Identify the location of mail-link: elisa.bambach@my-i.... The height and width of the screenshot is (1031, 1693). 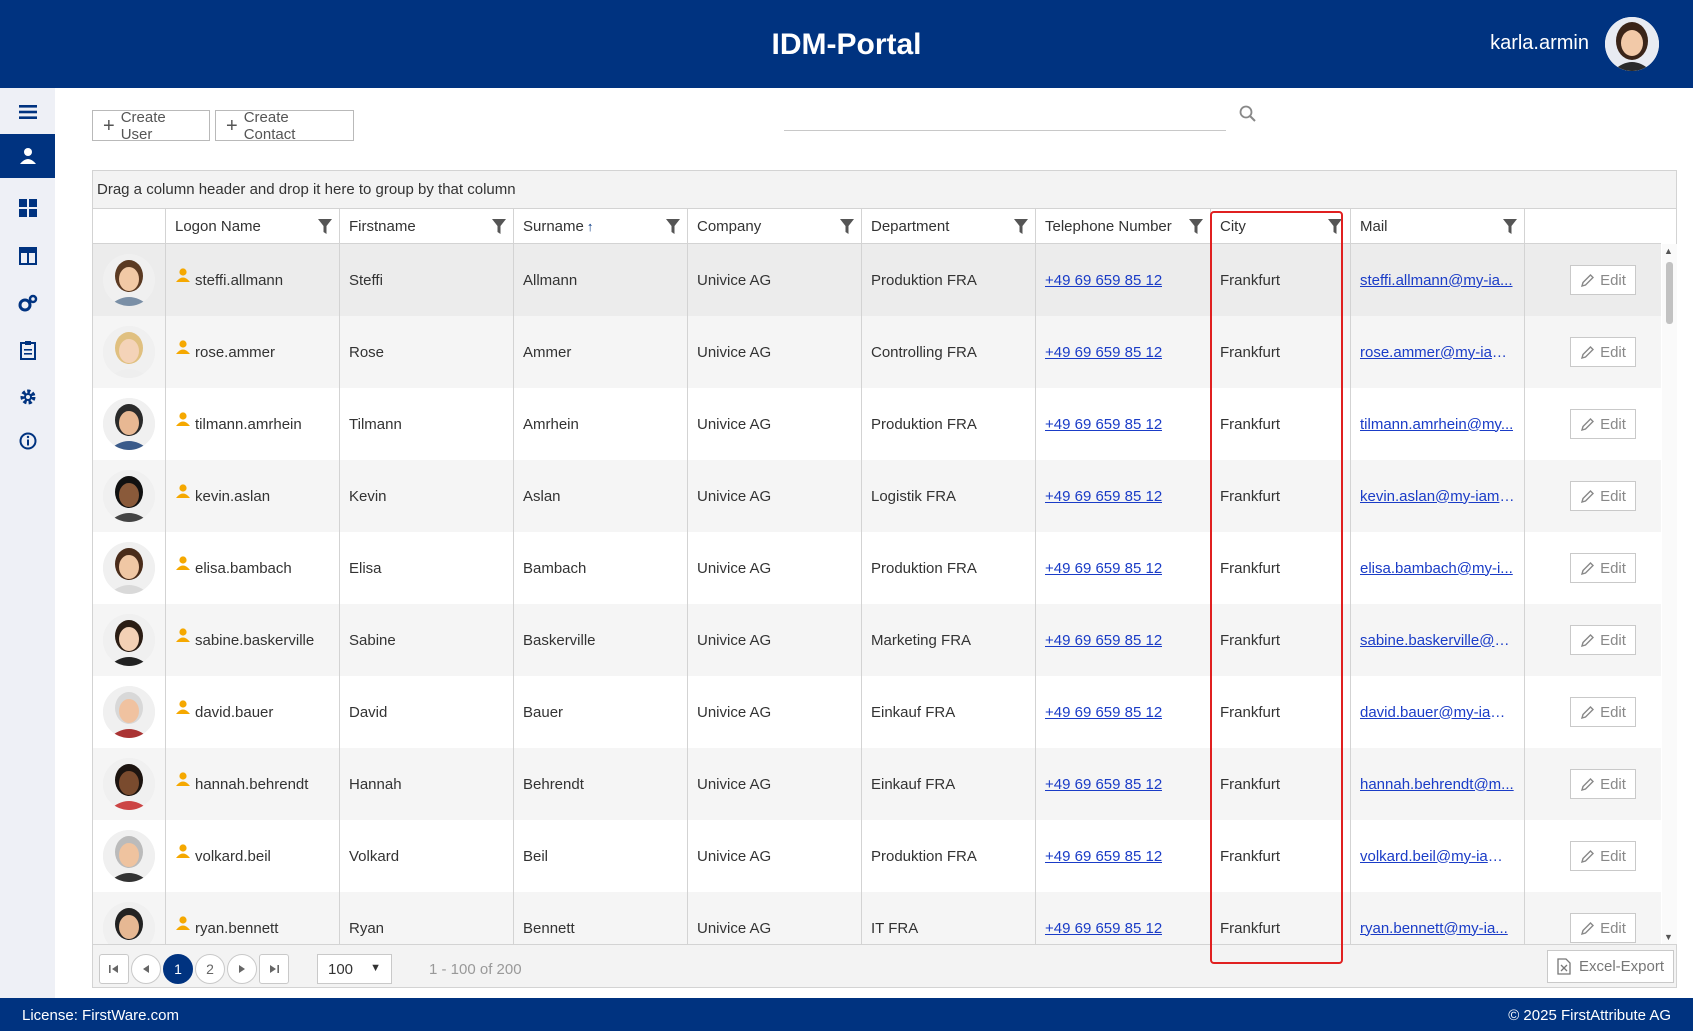
(1436, 568).